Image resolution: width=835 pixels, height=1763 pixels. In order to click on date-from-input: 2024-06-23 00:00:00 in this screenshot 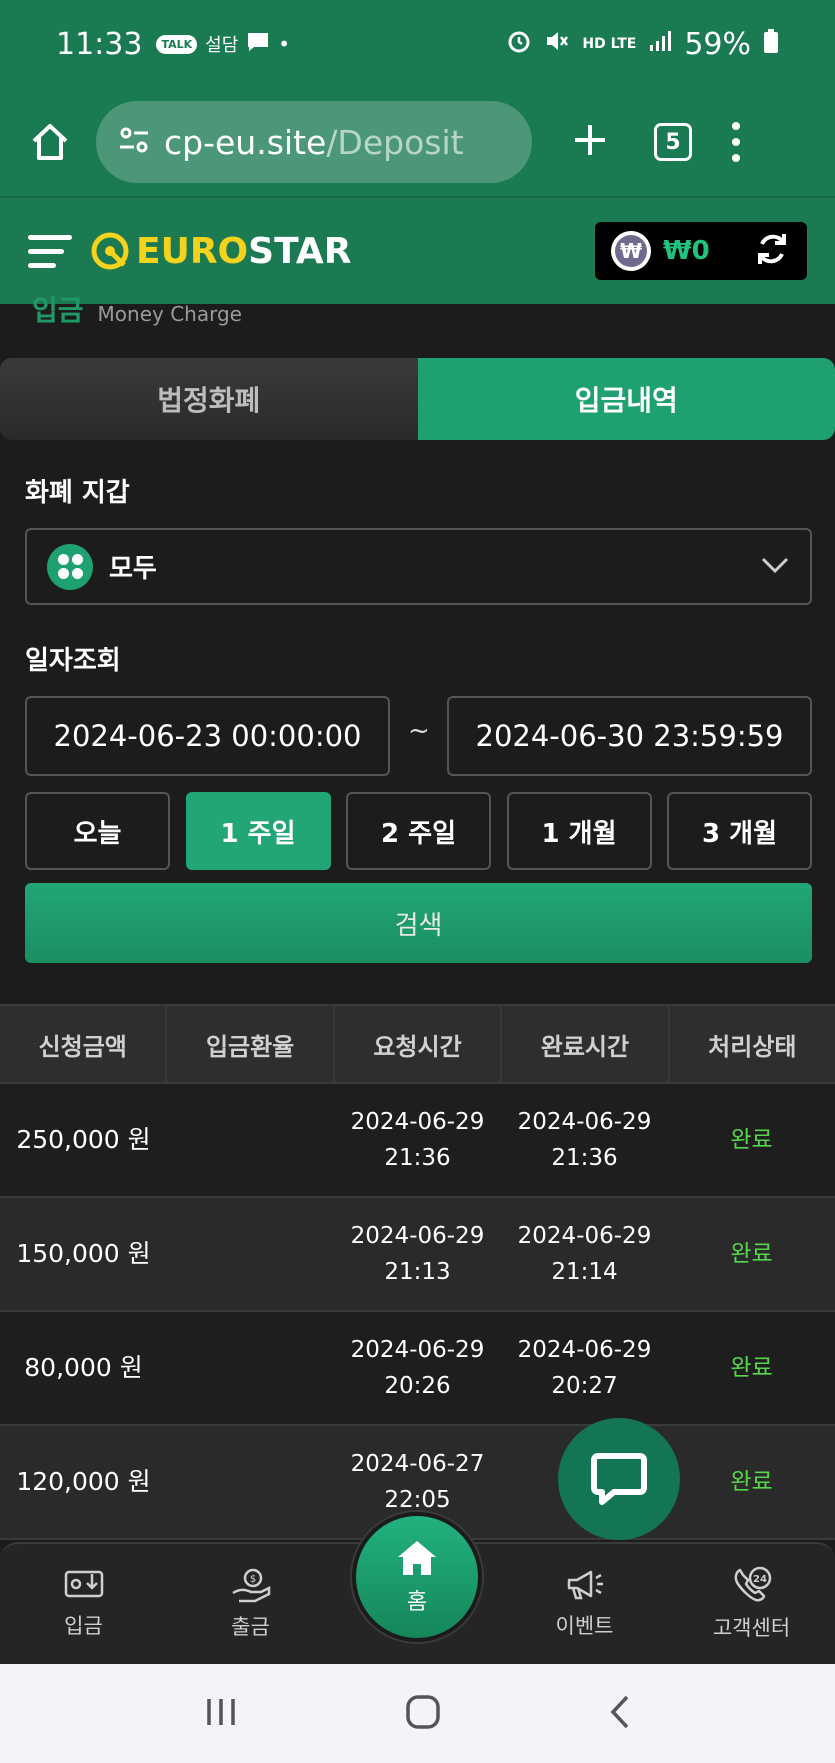, I will do `click(207, 736)`.